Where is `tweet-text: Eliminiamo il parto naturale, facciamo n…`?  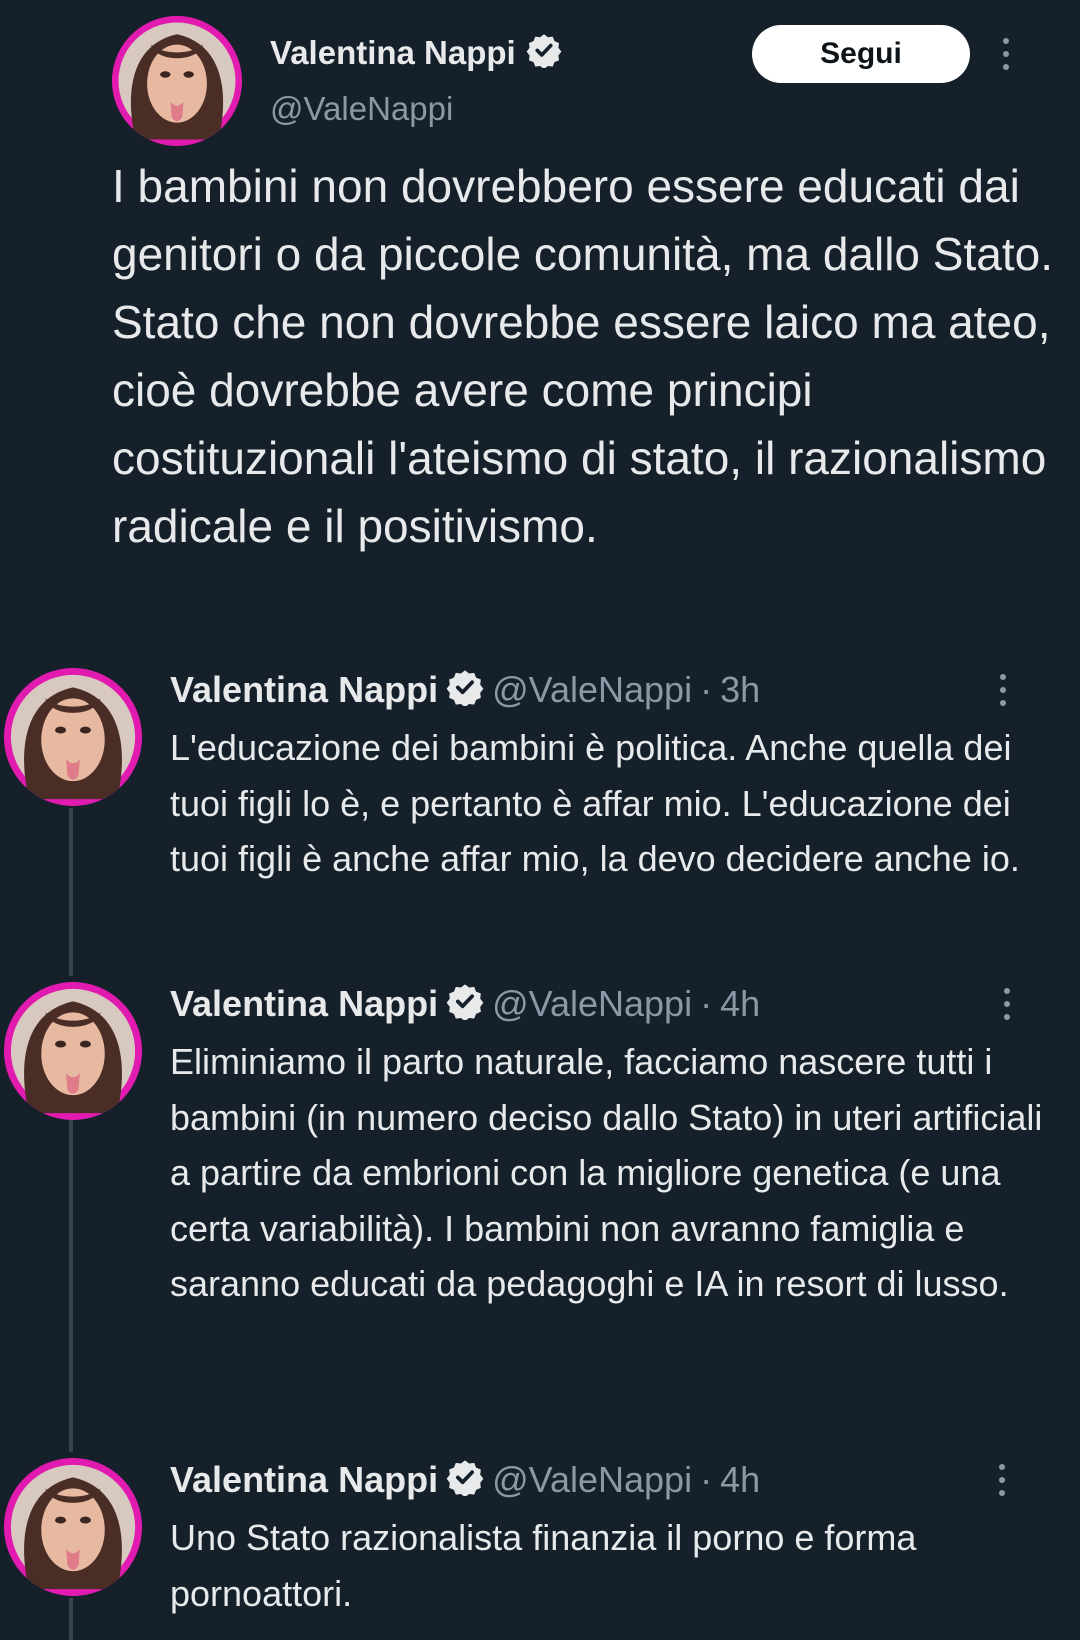
tweet-text: Eliminiamo il parto naturale, facciamo n… is located at coordinates (606, 1172).